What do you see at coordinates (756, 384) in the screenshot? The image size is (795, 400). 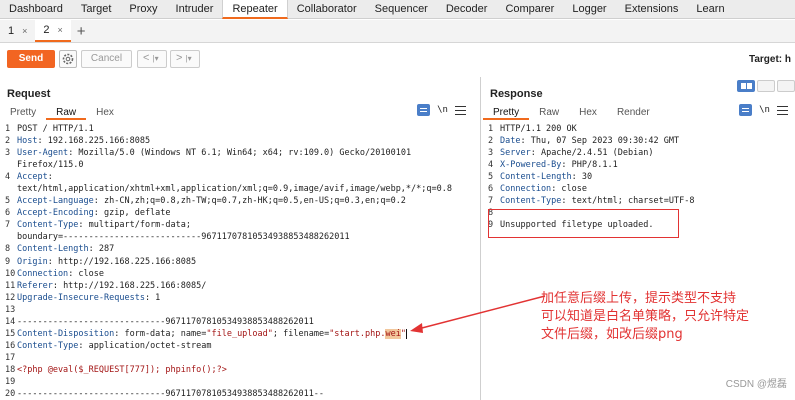 I see `watermark: CSDN @煜磊` at bounding box center [756, 384].